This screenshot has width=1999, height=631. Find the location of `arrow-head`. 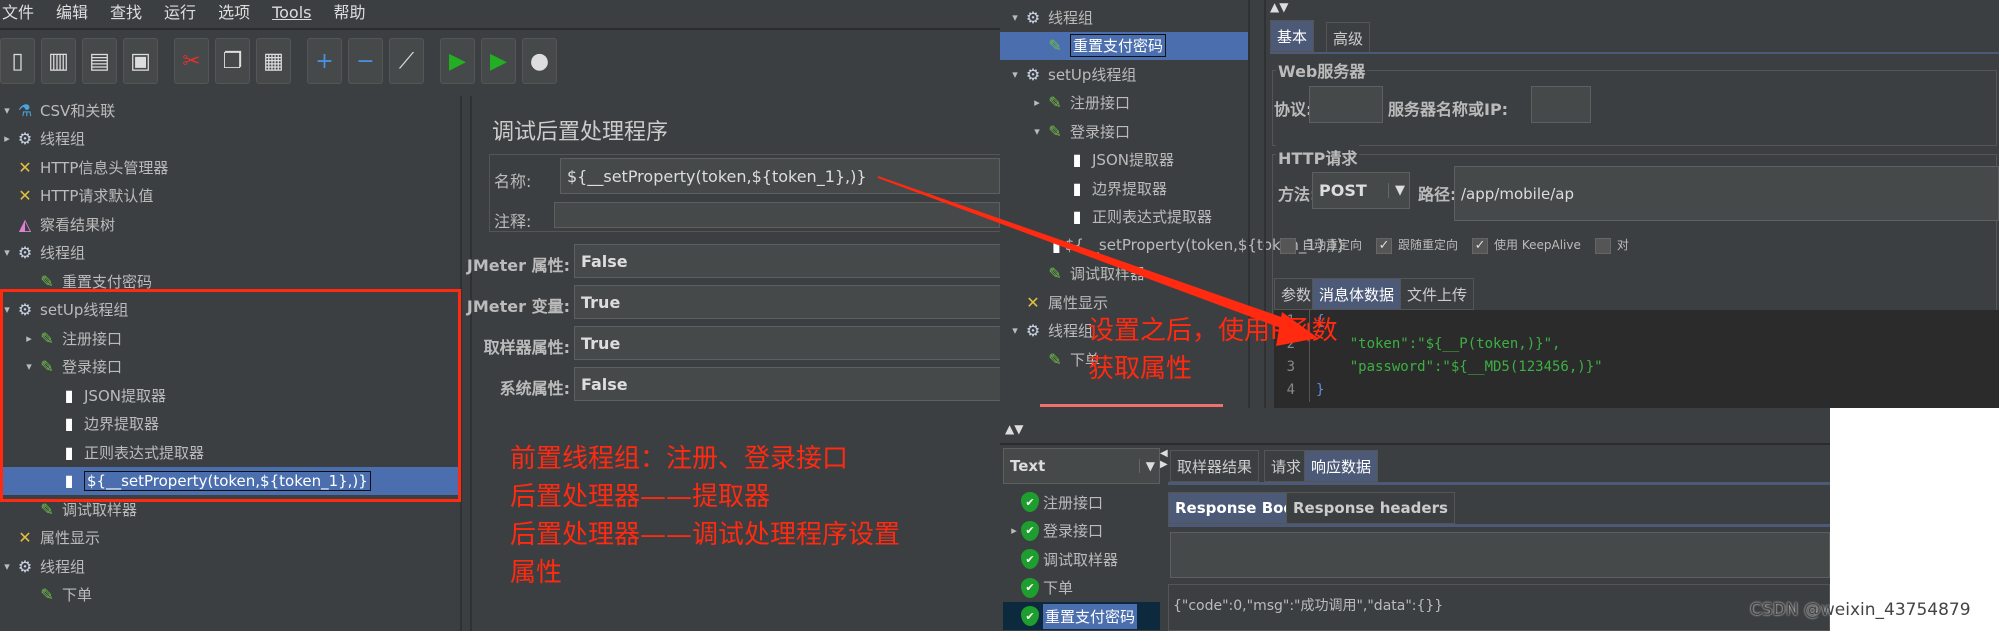

arrow-head is located at coordinates (1297, 329).